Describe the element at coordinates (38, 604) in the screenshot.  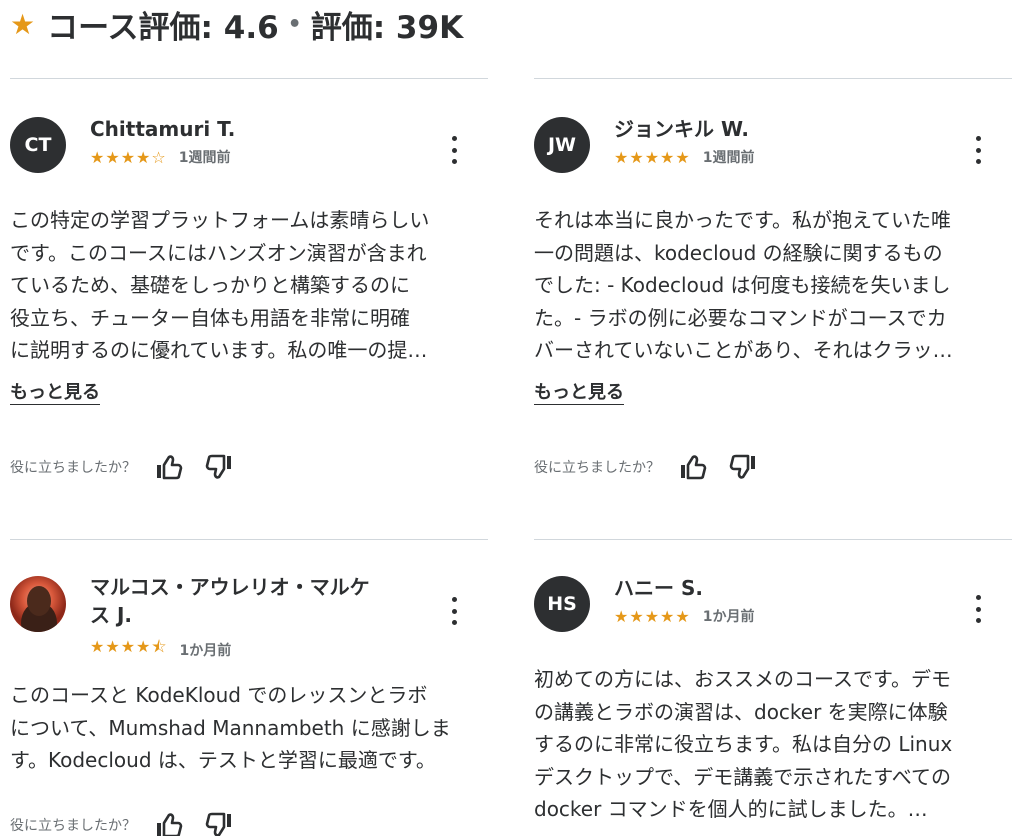
I see `avatar-photo` at that location.